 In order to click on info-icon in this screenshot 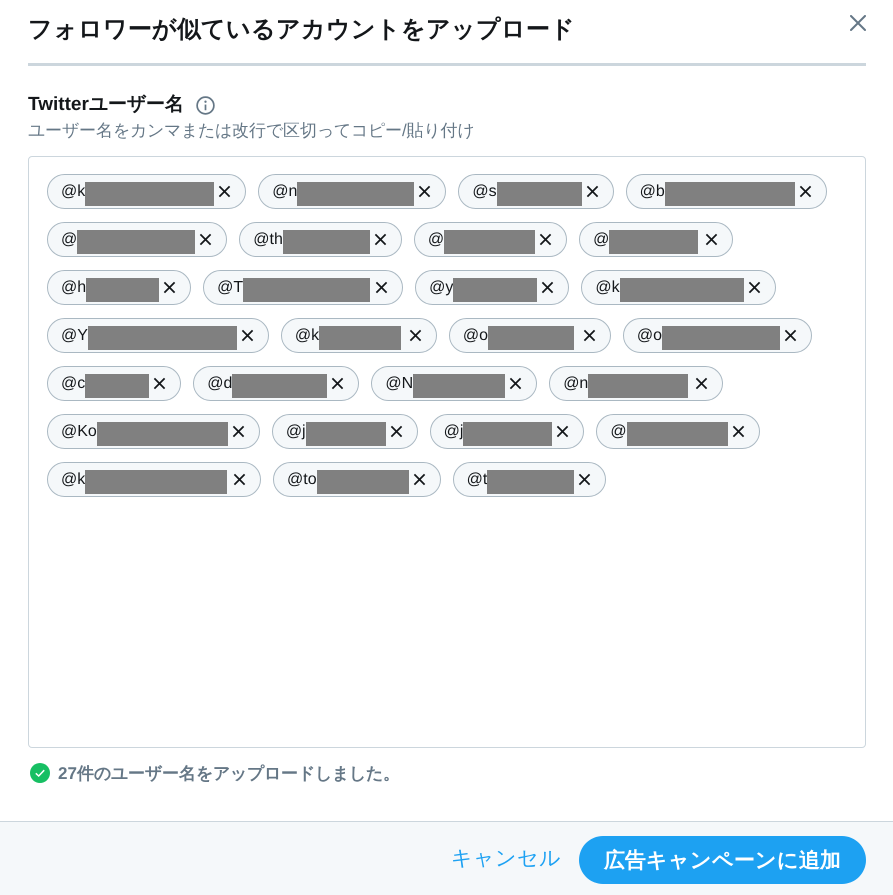, I will do `click(205, 105)`.